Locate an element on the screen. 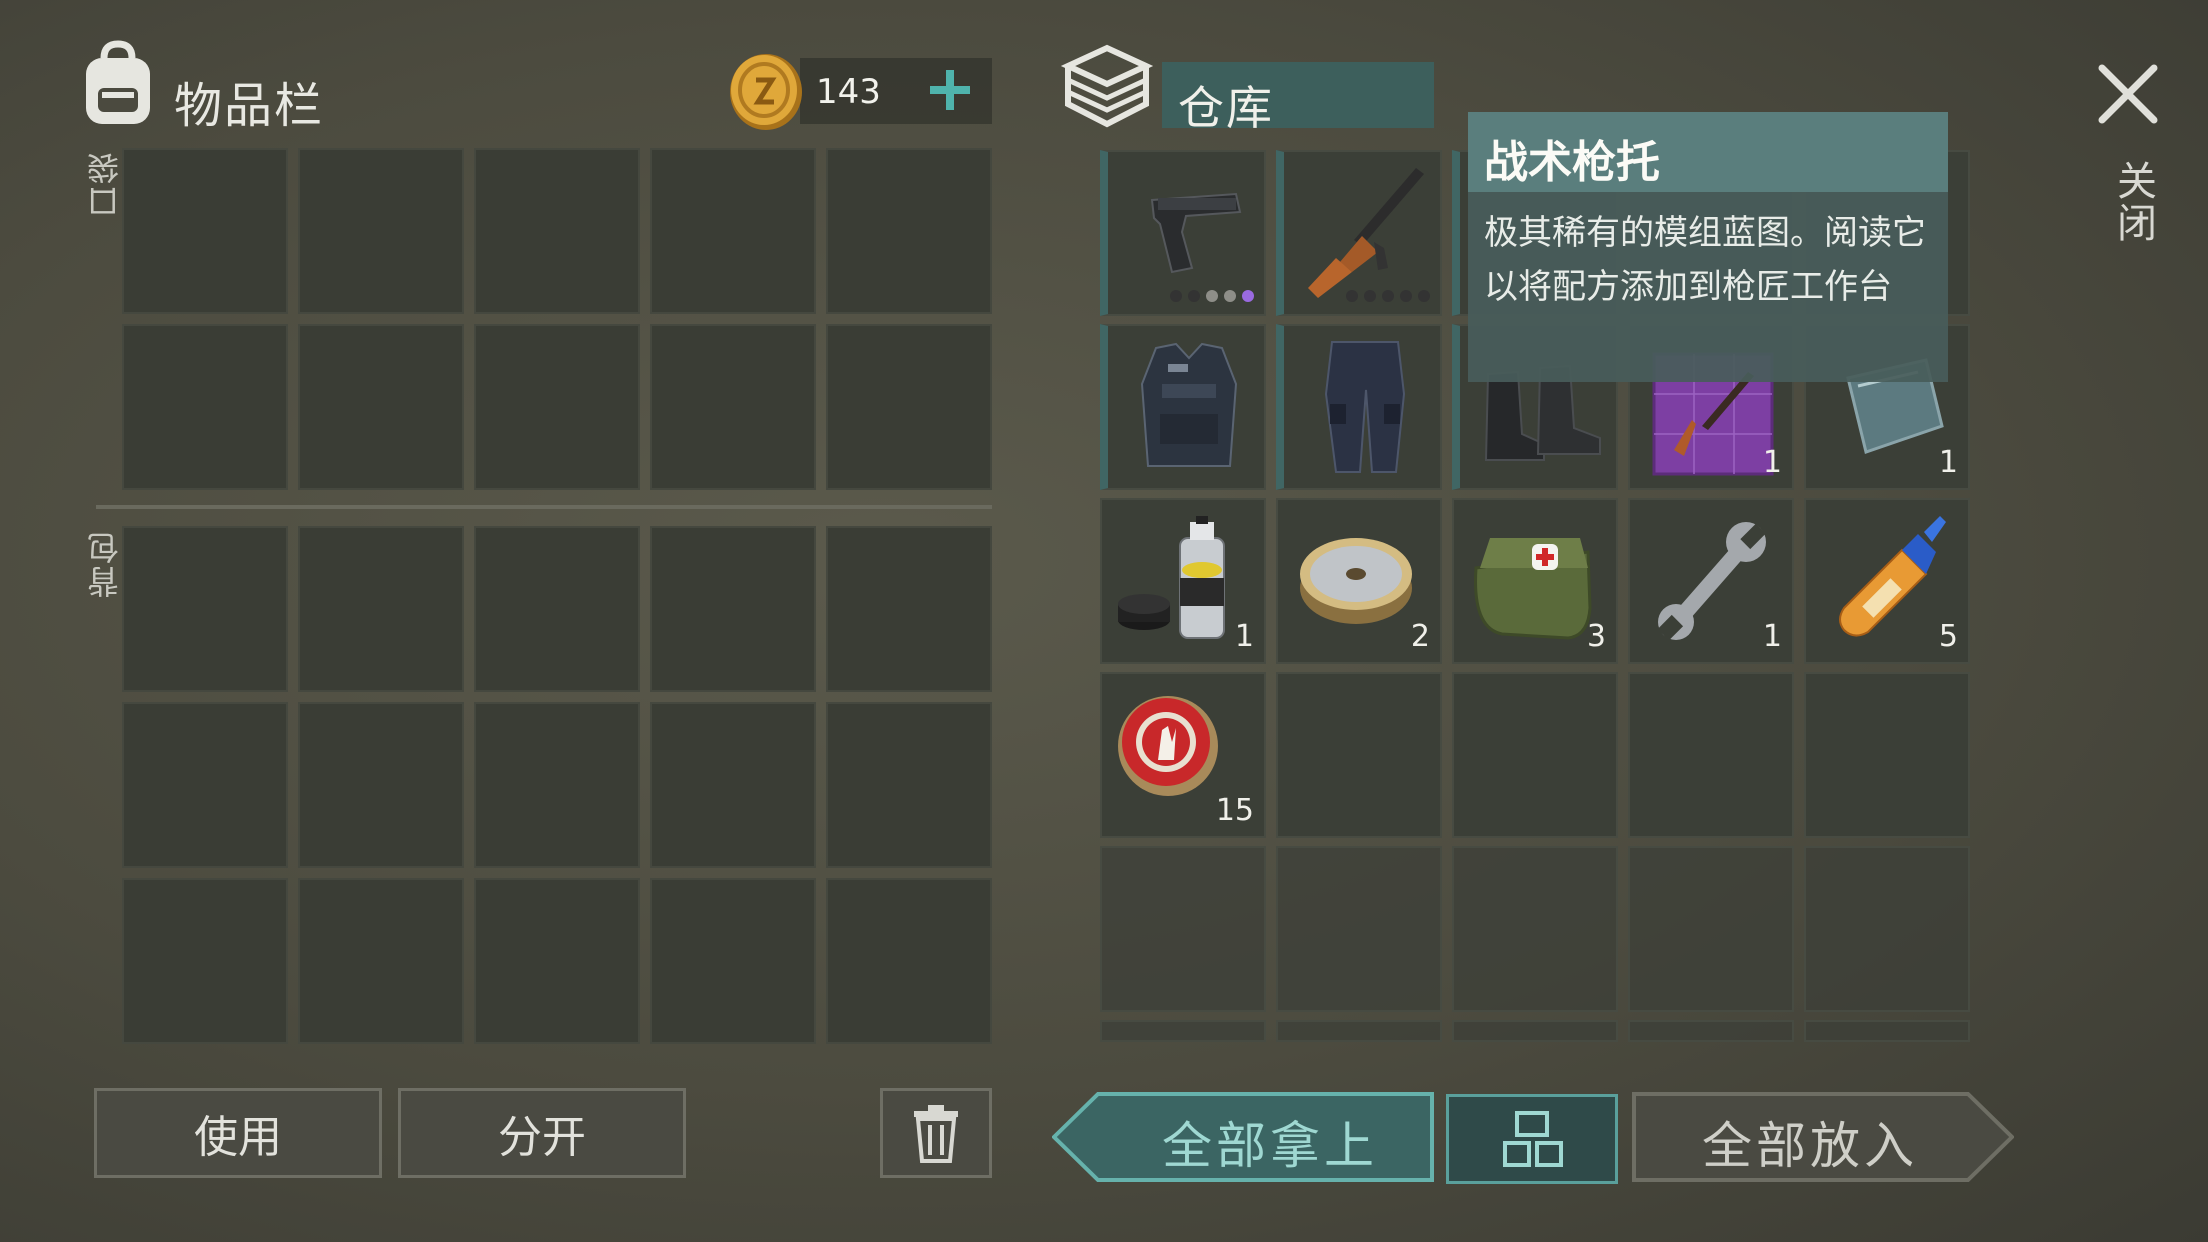  backpack-icon is located at coordinates (118, 82).